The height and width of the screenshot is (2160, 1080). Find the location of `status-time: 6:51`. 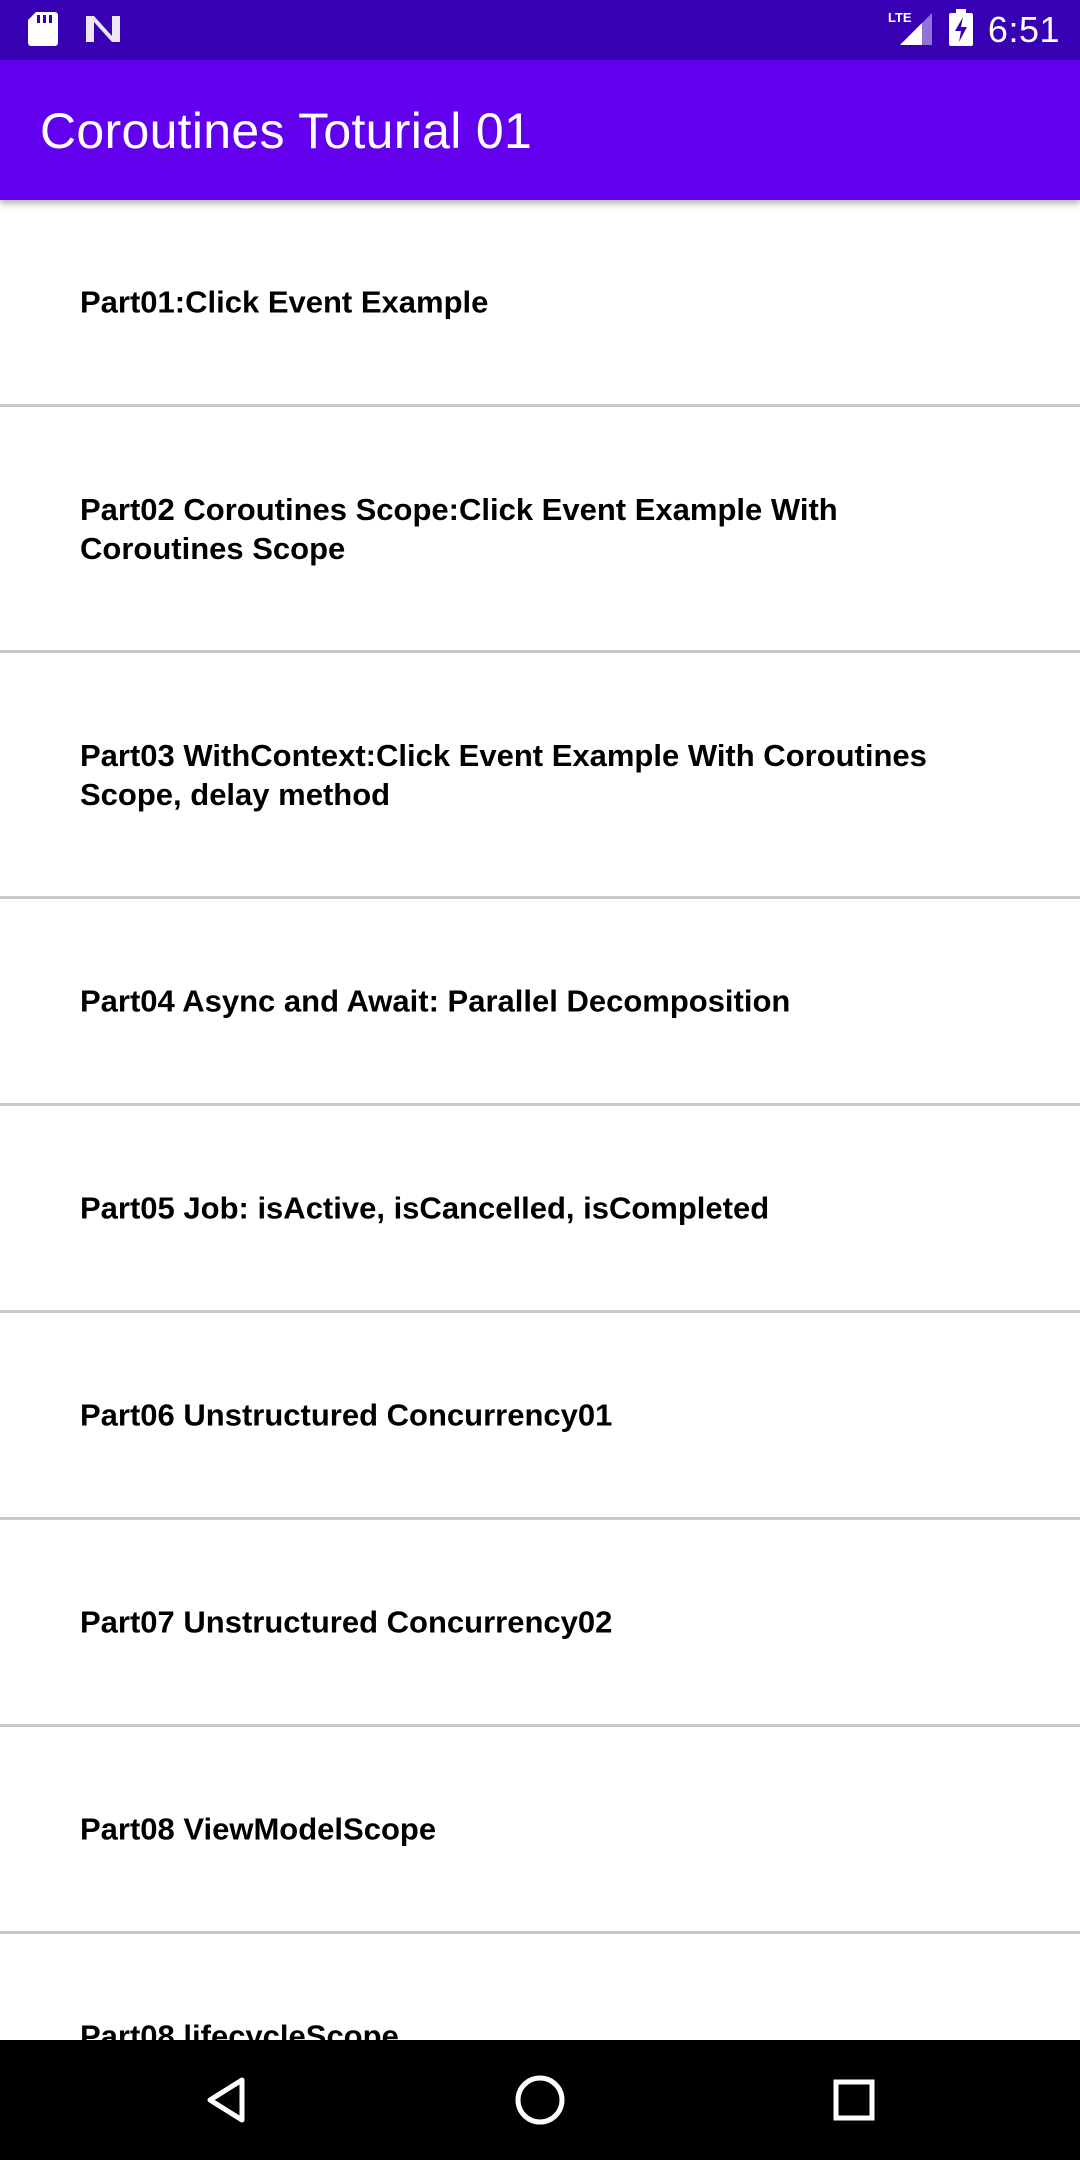

status-time: 6:51 is located at coordinates (1023, 29).